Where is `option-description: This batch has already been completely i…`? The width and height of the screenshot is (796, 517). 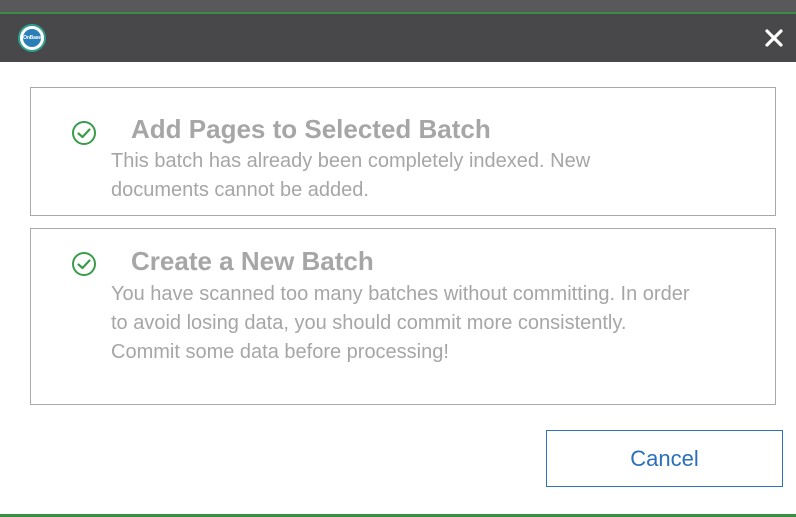 option-description: This batch has already been completely i… is located at coordinates (351, 175).